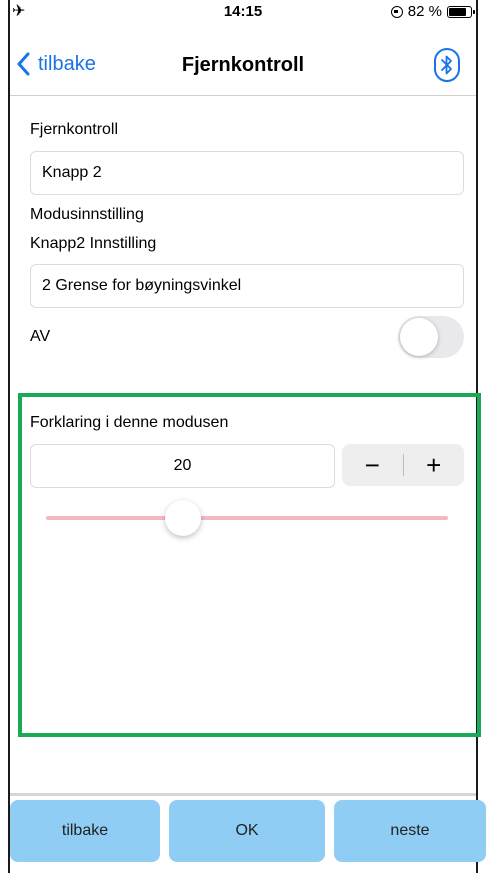 The width and height of the screenshot is (486, 873). What do you see at coordinates (424, 11) in the screenshot?
I see `battery-percent: 82 %` at bounding box center [424, 11].